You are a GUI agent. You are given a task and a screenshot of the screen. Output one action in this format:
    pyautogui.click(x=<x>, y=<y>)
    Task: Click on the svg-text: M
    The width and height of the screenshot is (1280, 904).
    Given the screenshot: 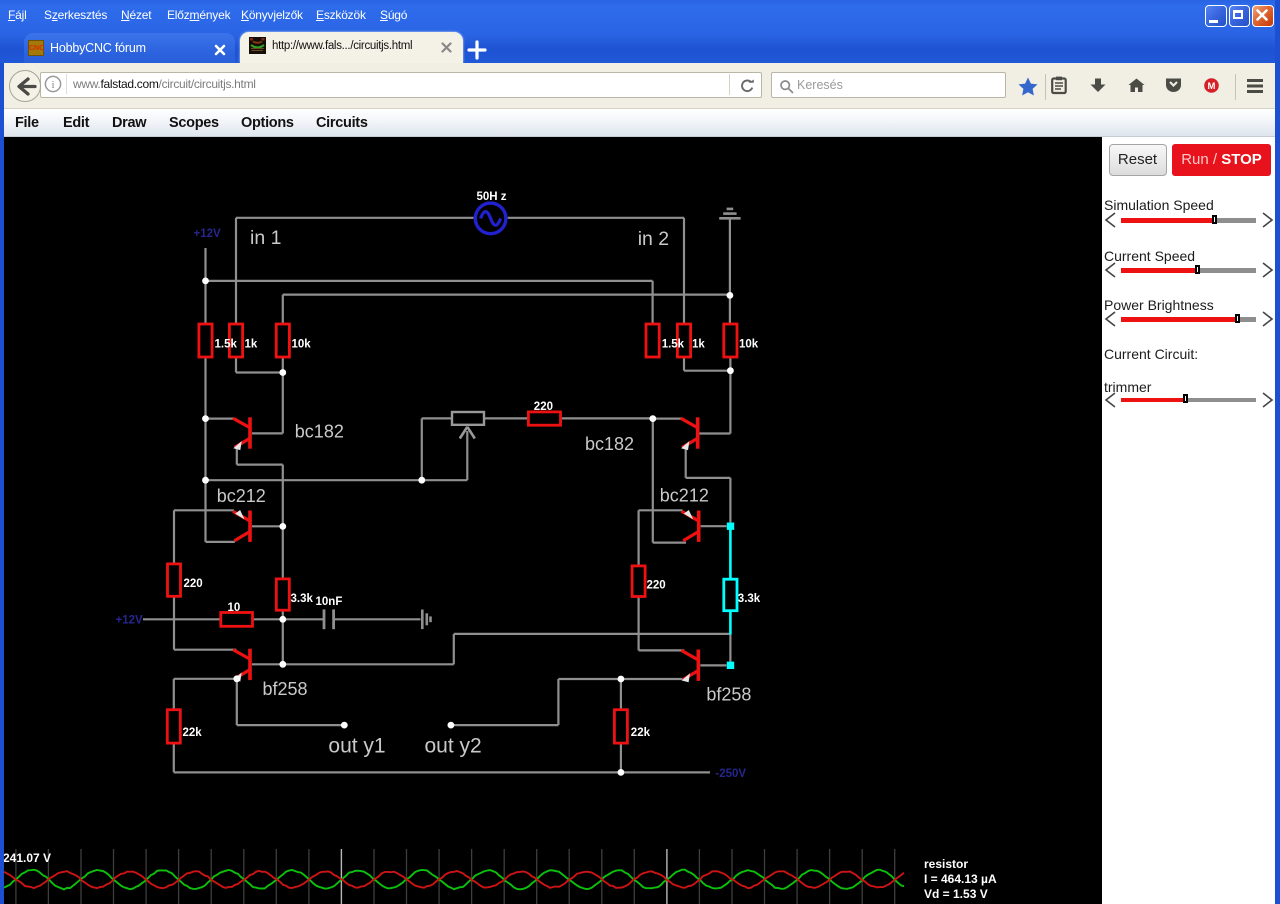 What is the action you would take?
    pyautogui.click(x=1212, y=86)
    